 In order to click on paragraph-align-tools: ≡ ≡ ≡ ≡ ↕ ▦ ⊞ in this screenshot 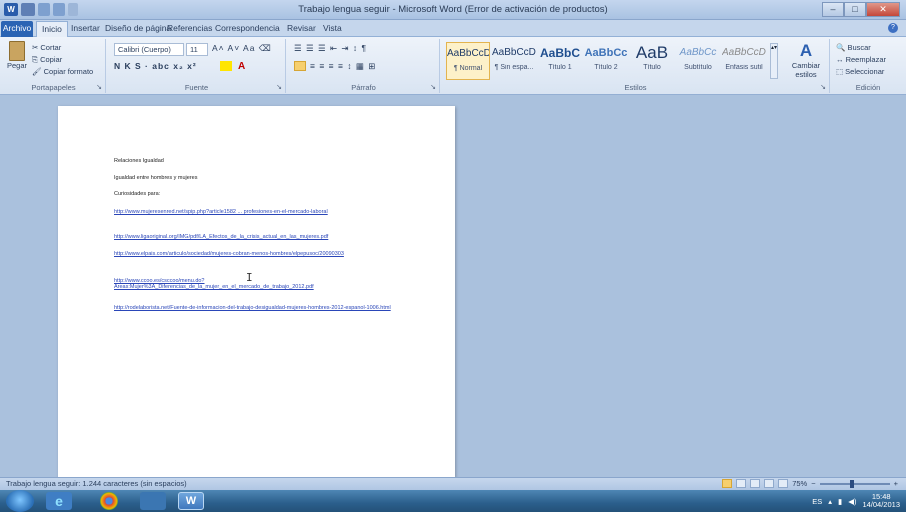, I will do `click(343, 66)`.